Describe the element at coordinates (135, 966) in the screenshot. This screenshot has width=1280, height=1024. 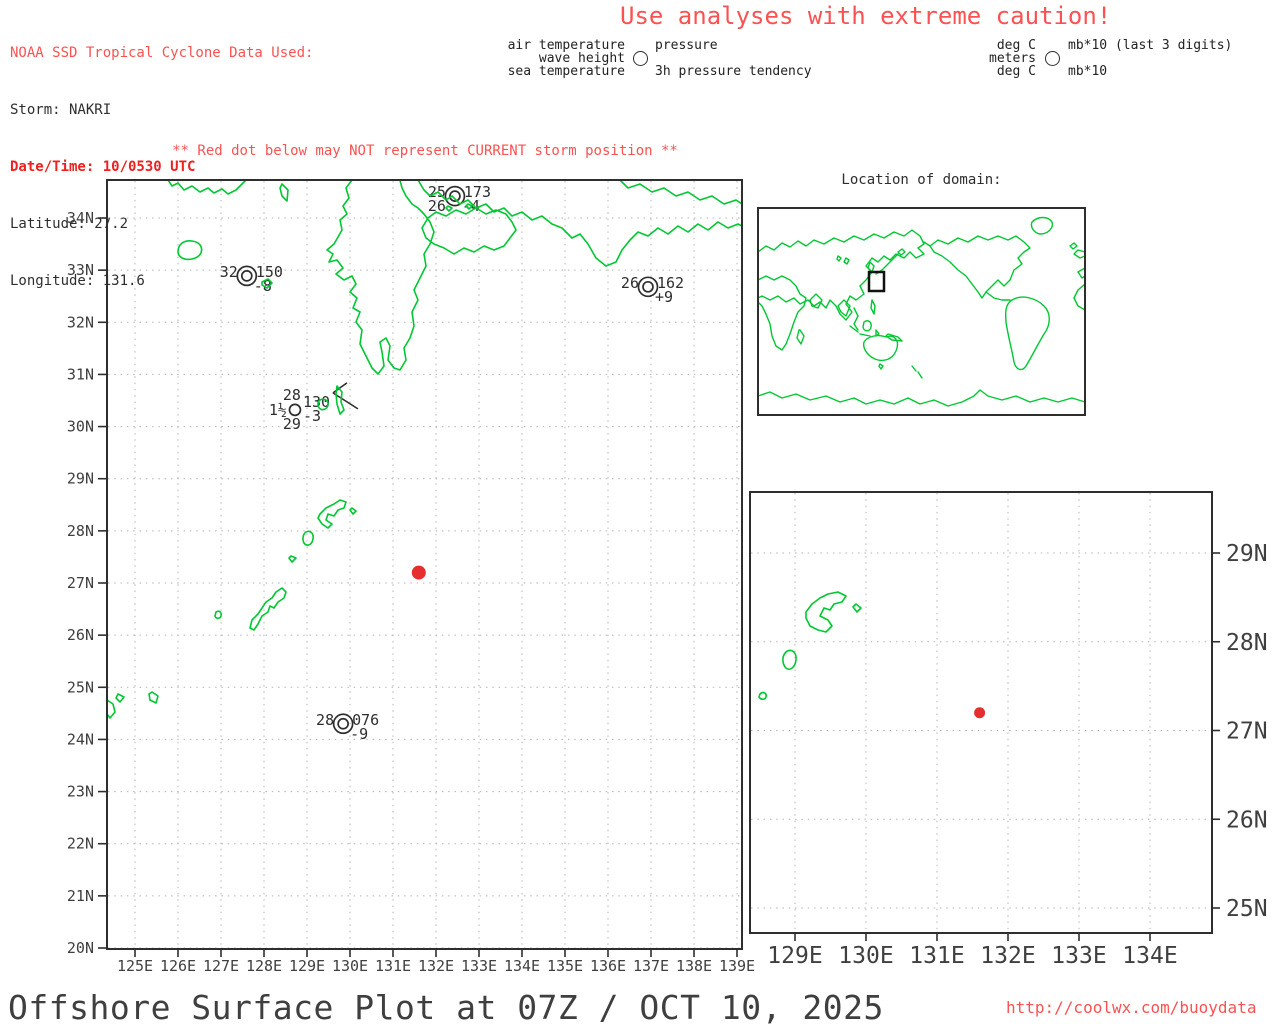
I see `x-tick-label: 125E` at that location.